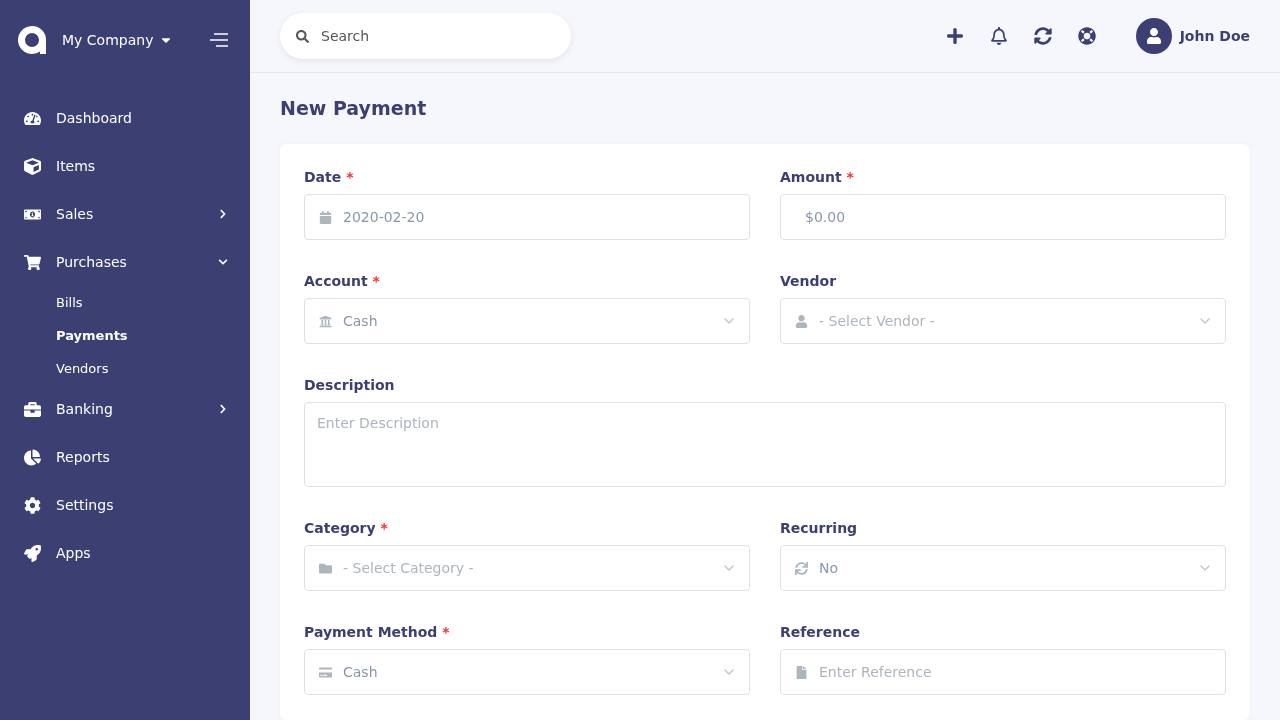 This screenshot has height=720, width=1280. Describe the element at coordinates (809, 281) in the screenshot. I see `field-label: Vendor` at that location.